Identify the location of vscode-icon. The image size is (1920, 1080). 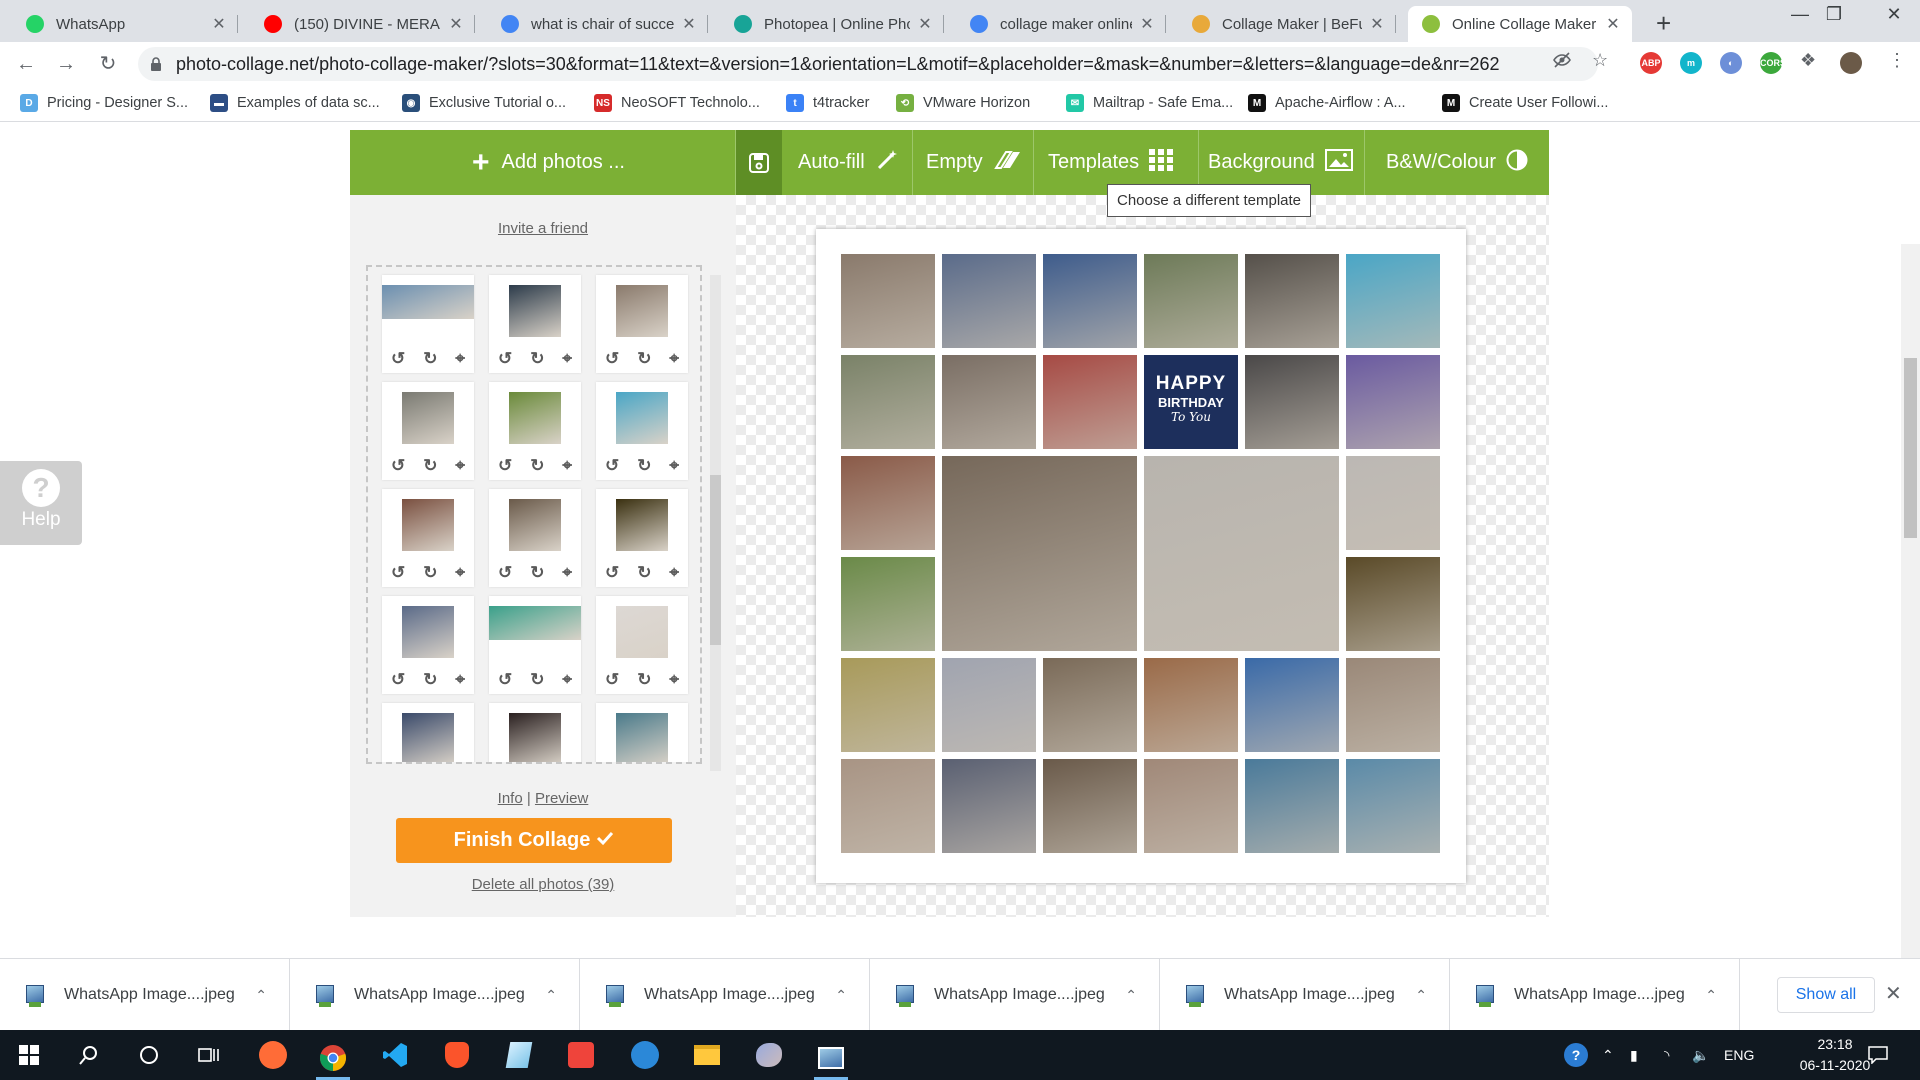
(395, 1055).